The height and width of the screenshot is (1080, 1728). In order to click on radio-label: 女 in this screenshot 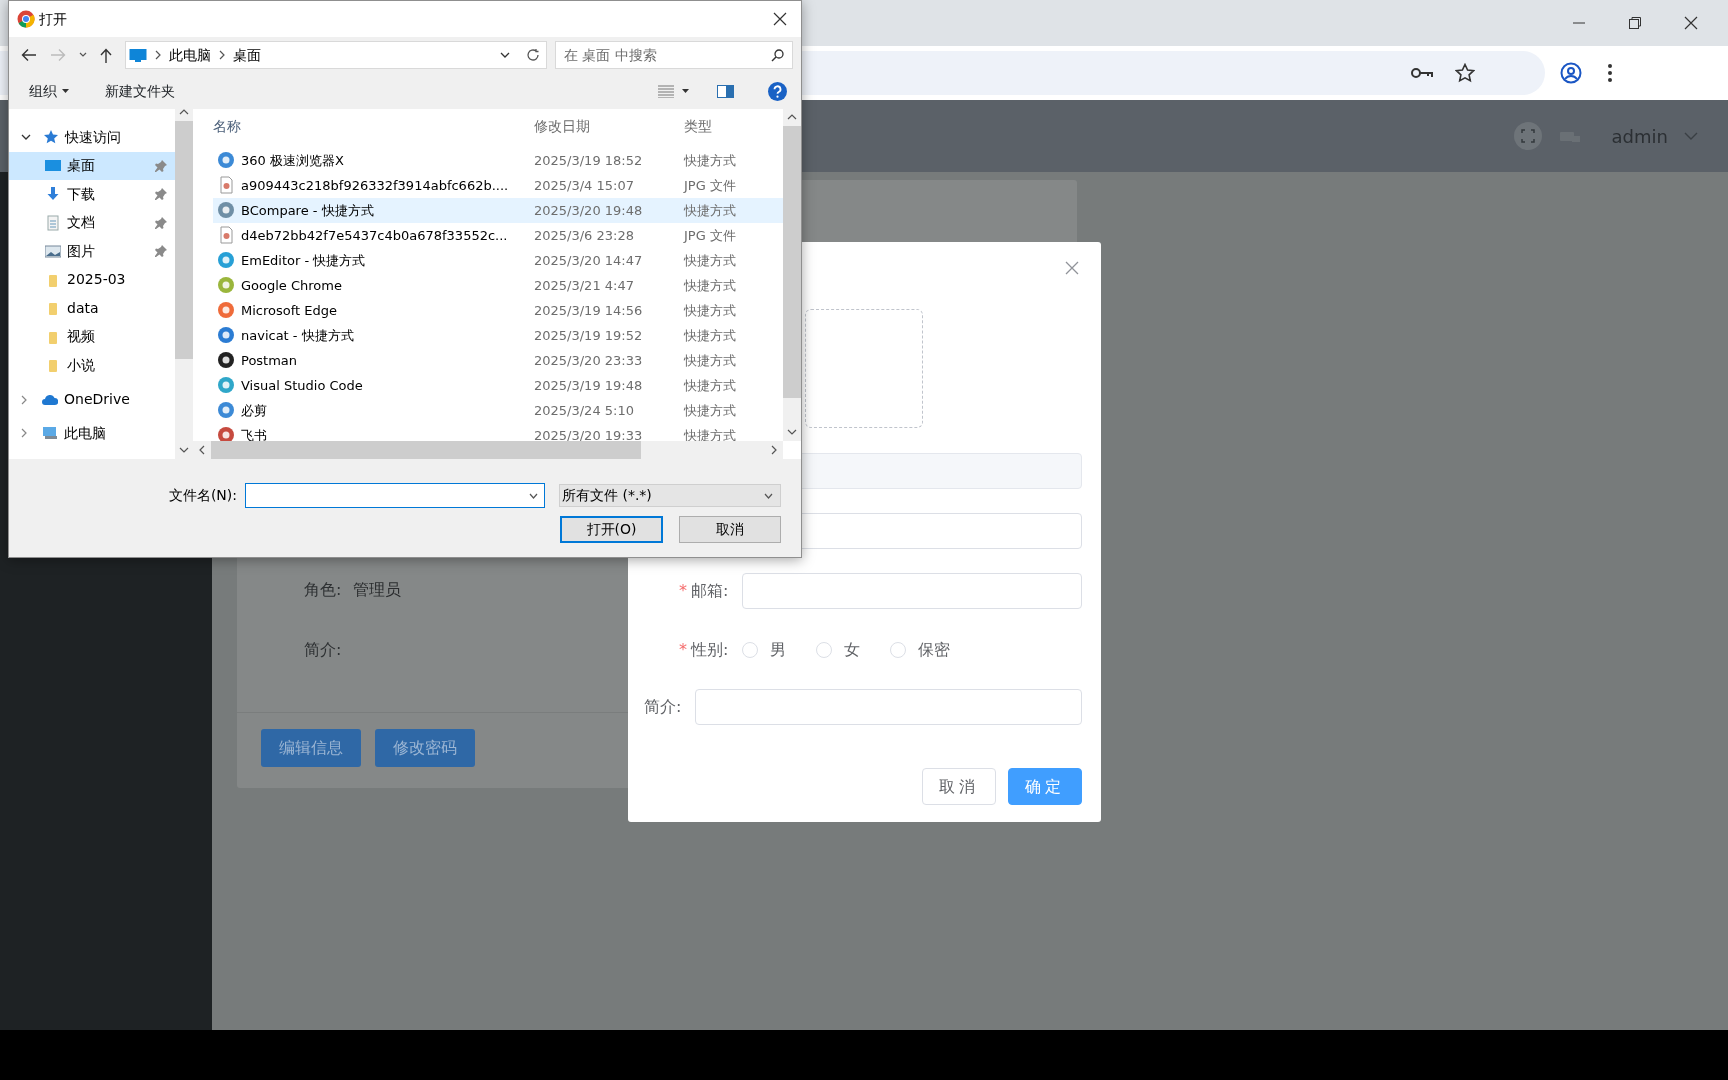, I will do `click(852, 650)`.